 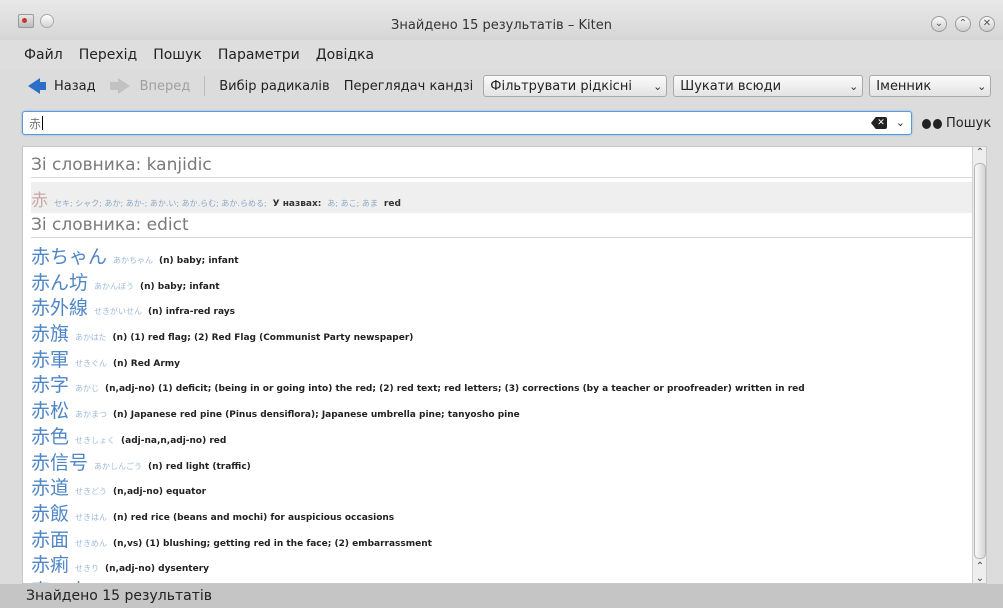 I want to click on binoculars-icon, so click(x=932, y=123).